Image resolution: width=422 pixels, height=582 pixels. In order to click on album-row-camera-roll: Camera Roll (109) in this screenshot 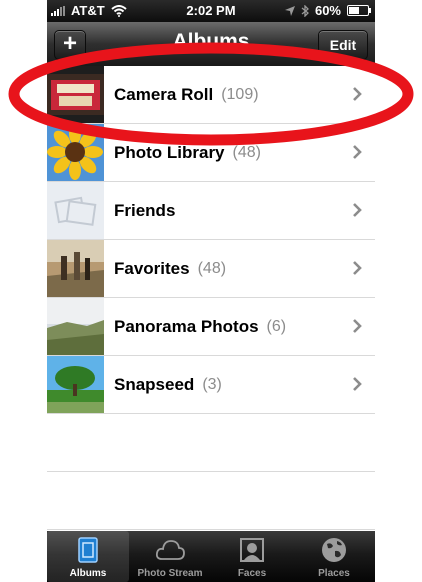, I will do `click(211, 95)`.